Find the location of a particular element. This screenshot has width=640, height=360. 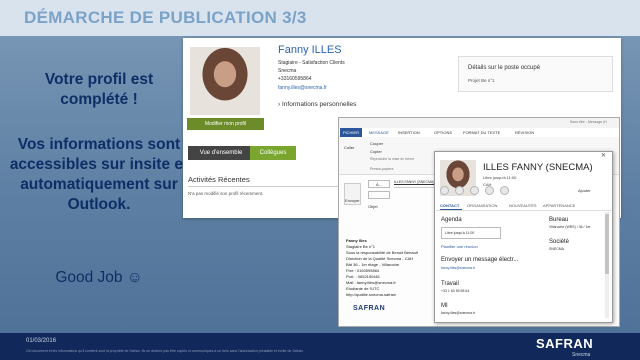

im-heading: MI is located at coordinates (444, 306).